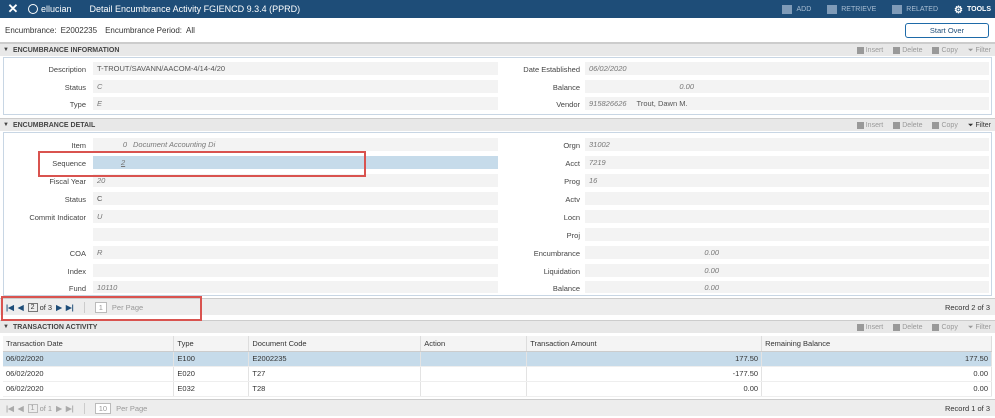  Describe the element at coordinates (936, 125) in the screenshot. I see `copy-icon` at that location.